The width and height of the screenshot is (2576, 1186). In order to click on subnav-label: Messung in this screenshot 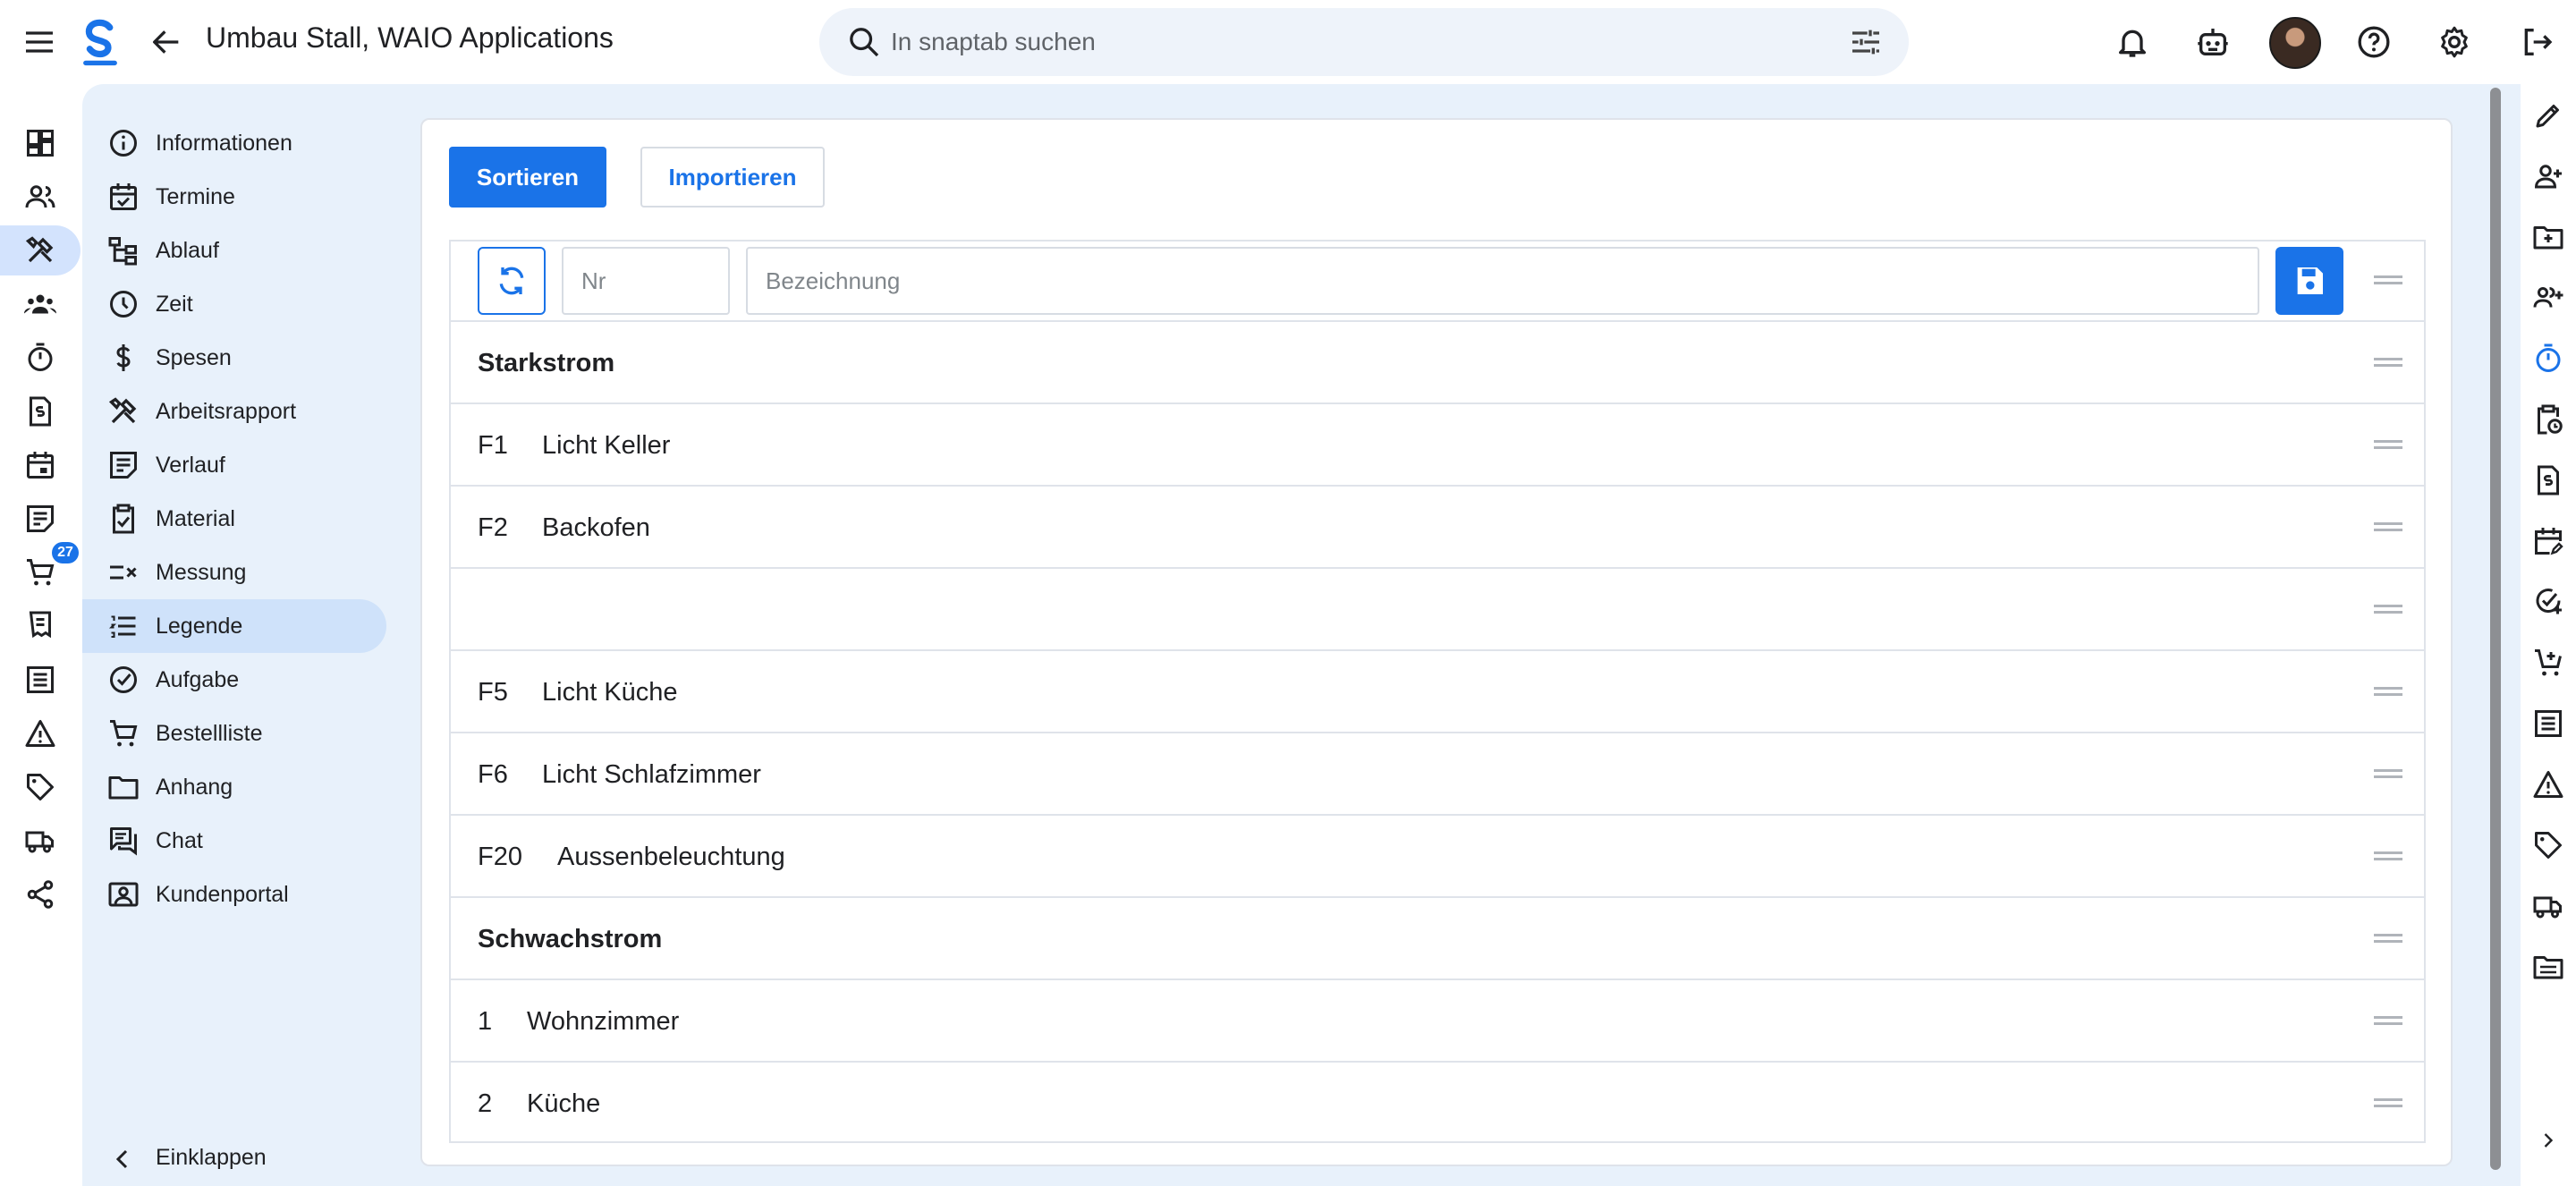, I will do `click(201, 572)`.